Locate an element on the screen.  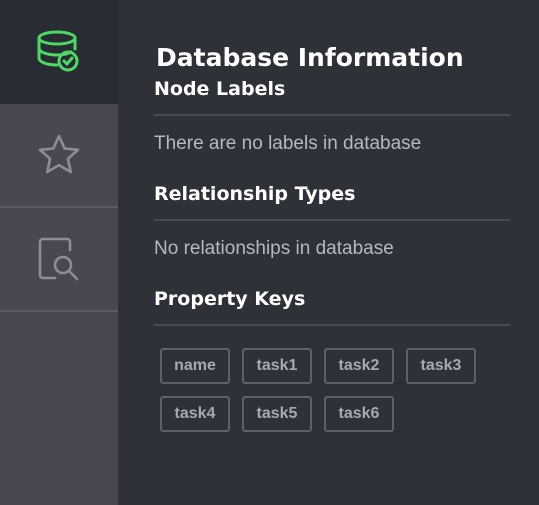
sidebar-filler is located at coordinates (59, 408).